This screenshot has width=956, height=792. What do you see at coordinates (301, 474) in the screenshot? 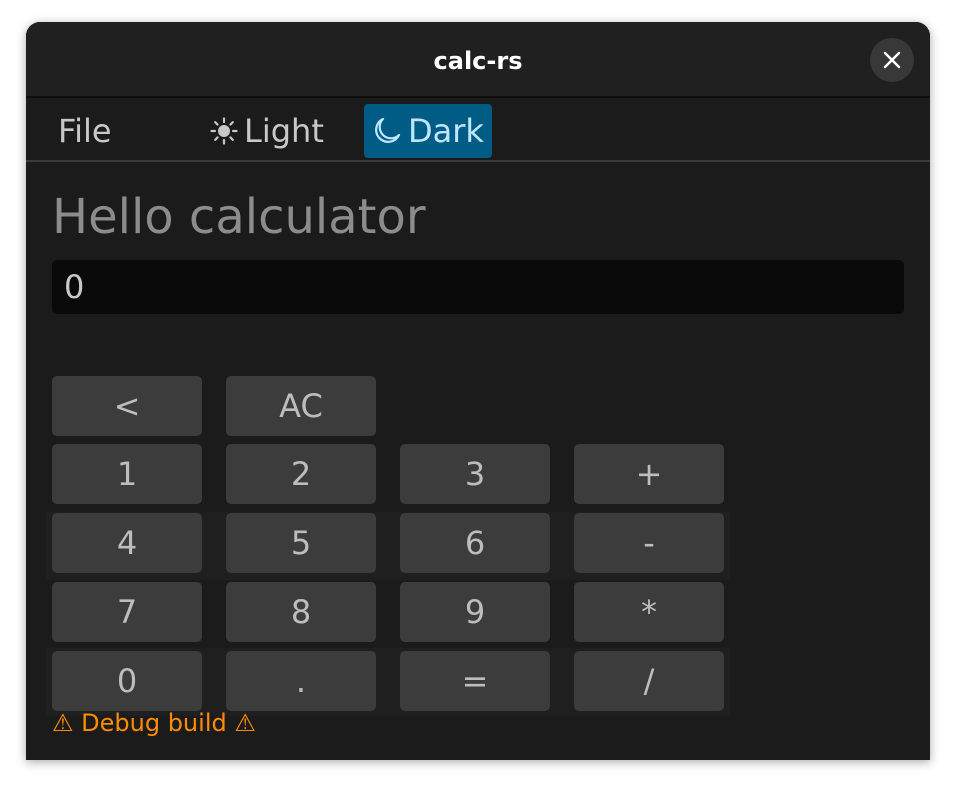
I see `digit-2-button: 2` at bounding box center [301, 474].